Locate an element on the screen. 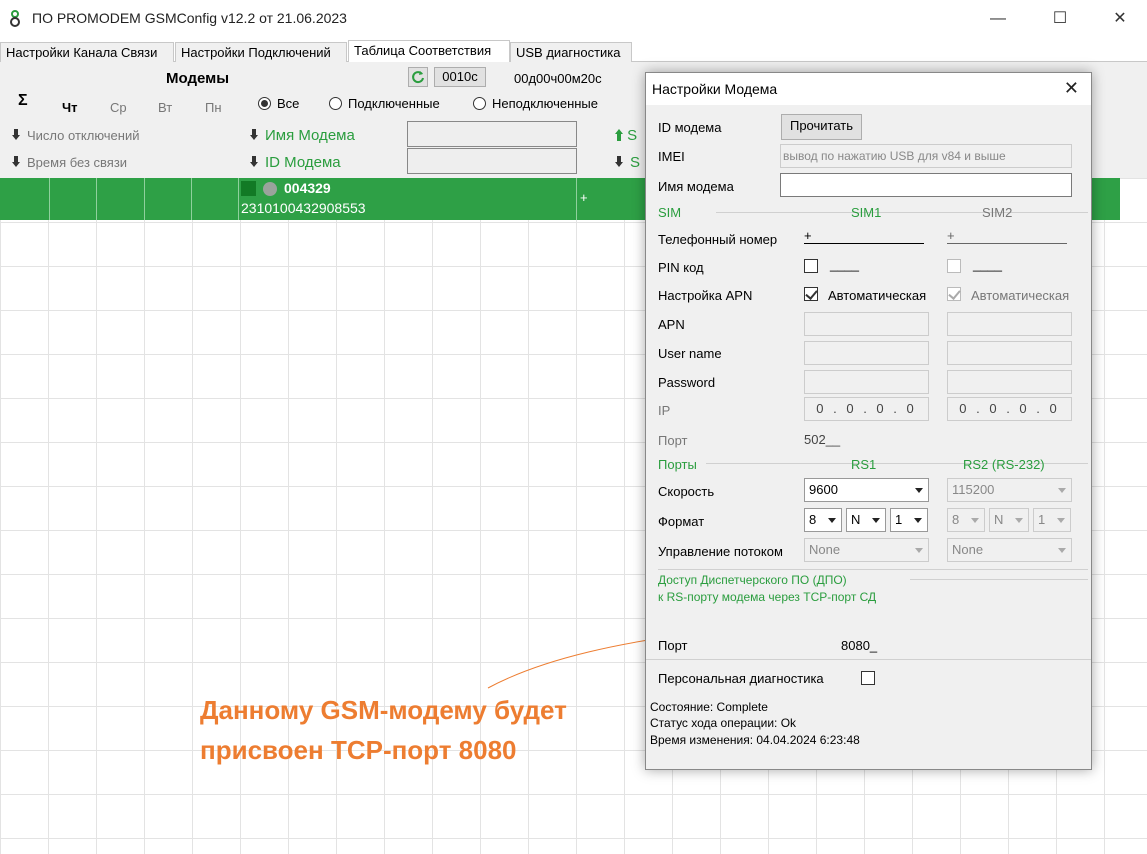  password-label: Password is located at coordinates (687, 382).